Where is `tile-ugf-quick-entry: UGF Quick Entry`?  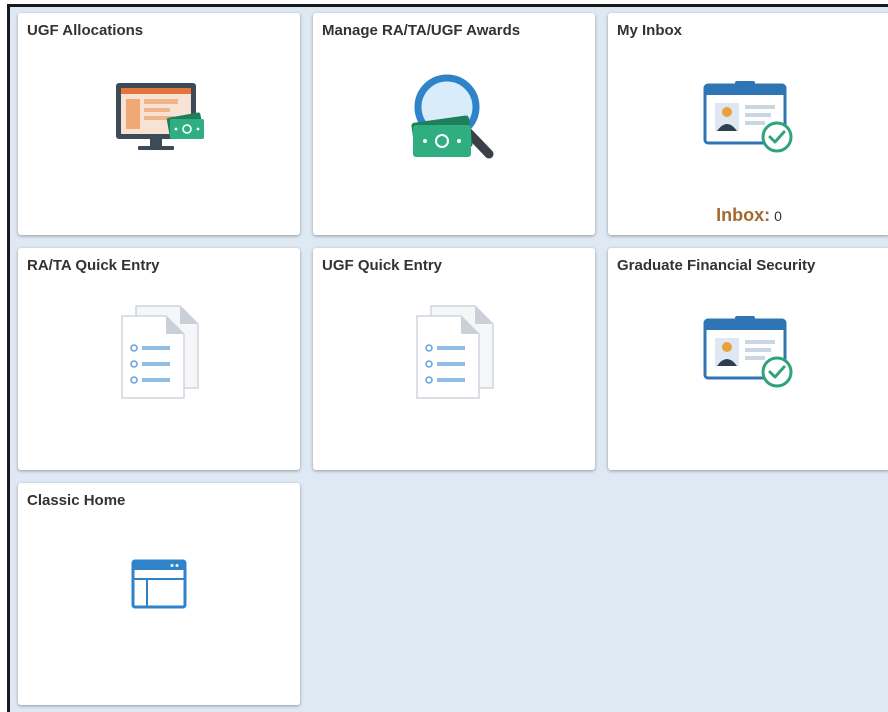 tile-ugf-quick-entry: UGF Quick Entry is located at coordinates (454, 359).